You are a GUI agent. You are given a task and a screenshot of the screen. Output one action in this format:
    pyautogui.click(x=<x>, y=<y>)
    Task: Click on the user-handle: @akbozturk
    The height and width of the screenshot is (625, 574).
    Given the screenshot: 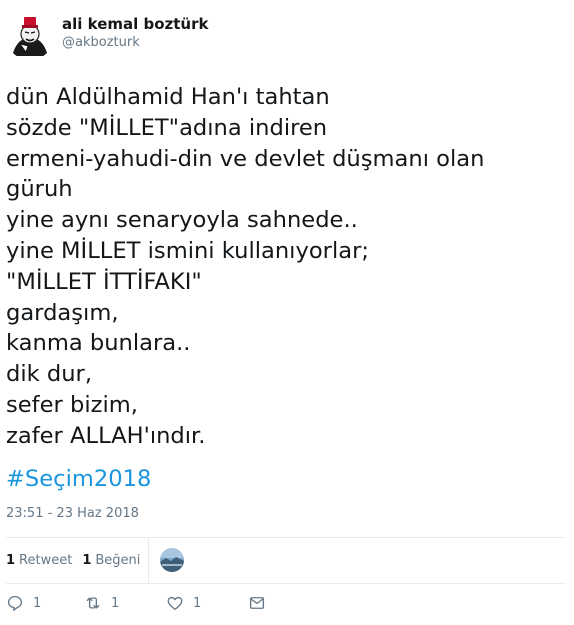 What is the action you would take?
    pyautogui.click(x=135, y=43)
    